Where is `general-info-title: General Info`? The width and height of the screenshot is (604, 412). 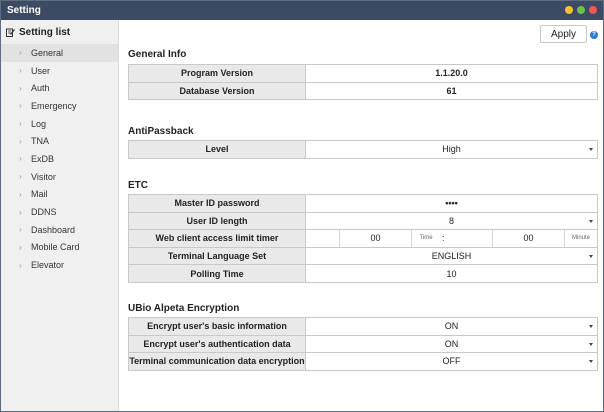
general-info-title: General Info is located at coordinates (157, 54).